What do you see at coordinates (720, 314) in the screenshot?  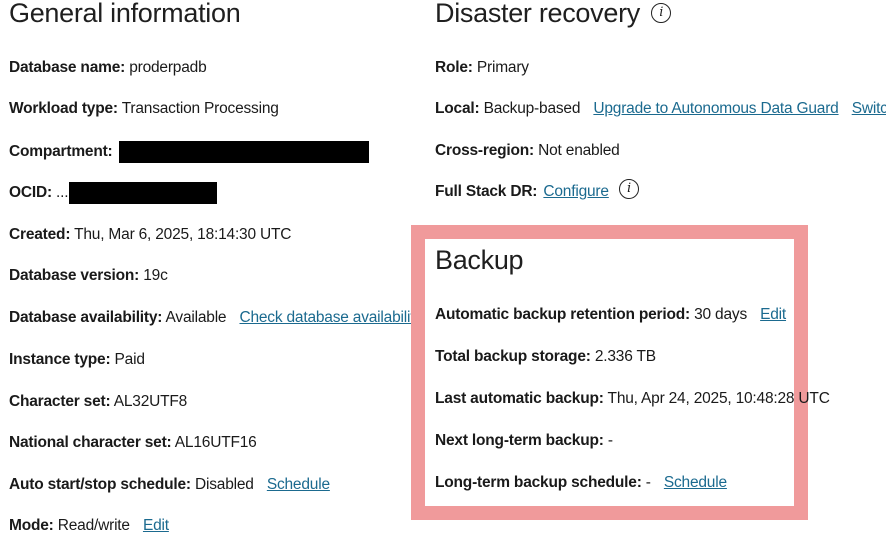 I see `backup-retention-value: 30 days` at bounding box center [720, 314].